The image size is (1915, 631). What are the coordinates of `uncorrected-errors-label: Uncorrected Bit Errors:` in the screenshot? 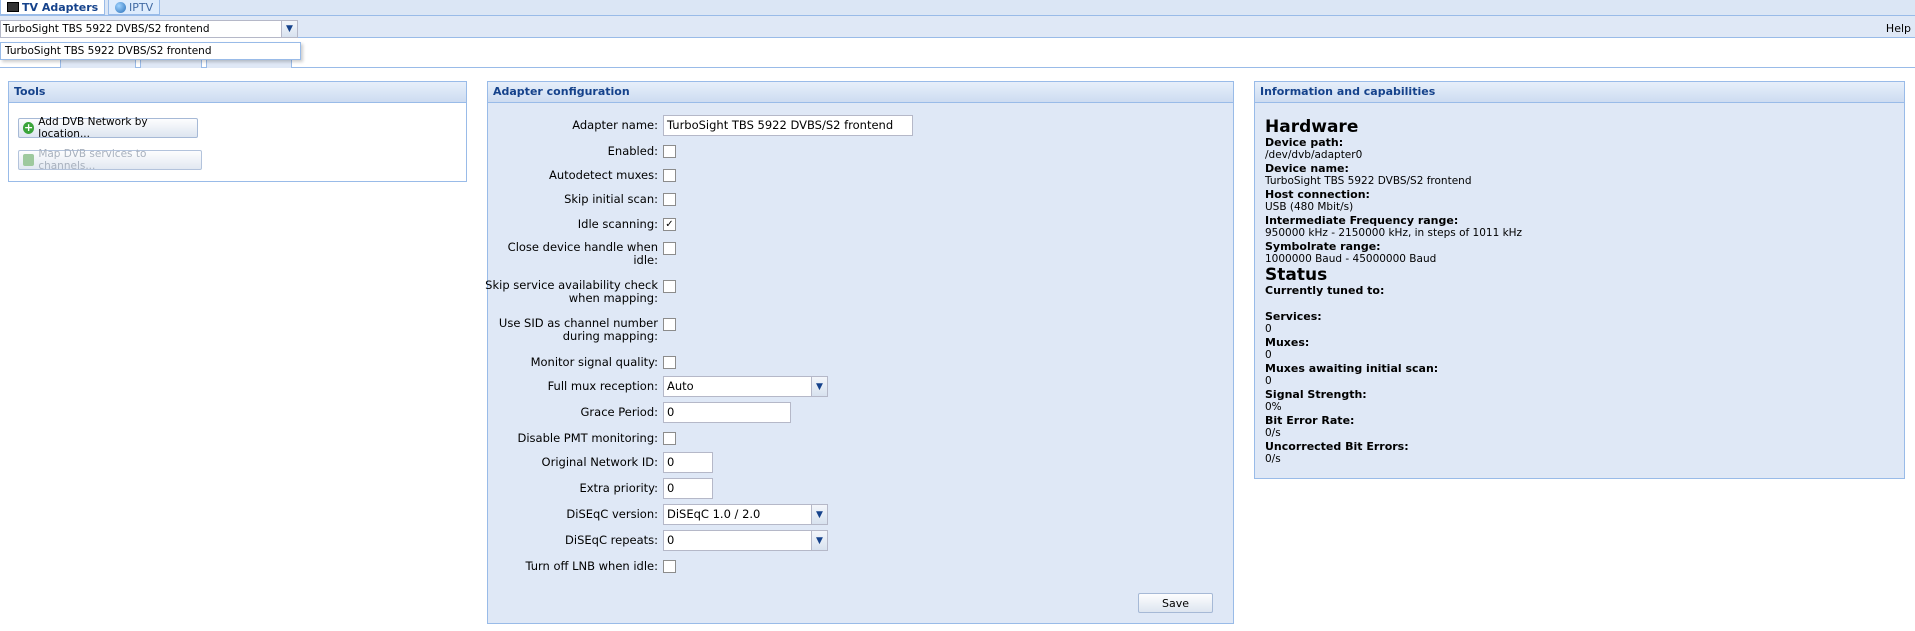 It's located at (1337, 446).